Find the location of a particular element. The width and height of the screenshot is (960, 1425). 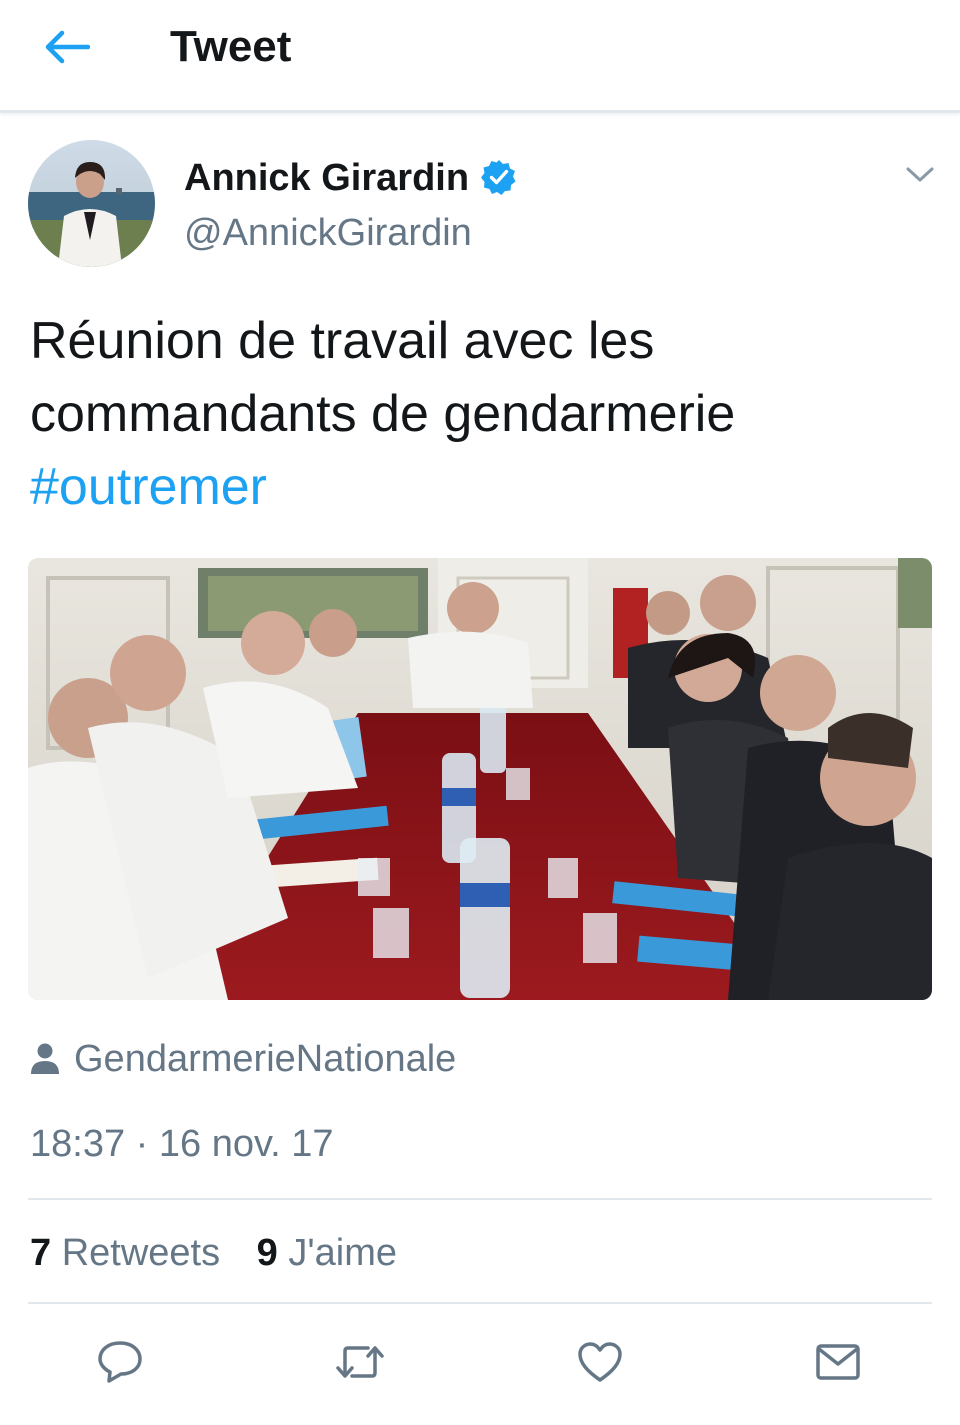

share-button is located at coordinates (838, 1362).